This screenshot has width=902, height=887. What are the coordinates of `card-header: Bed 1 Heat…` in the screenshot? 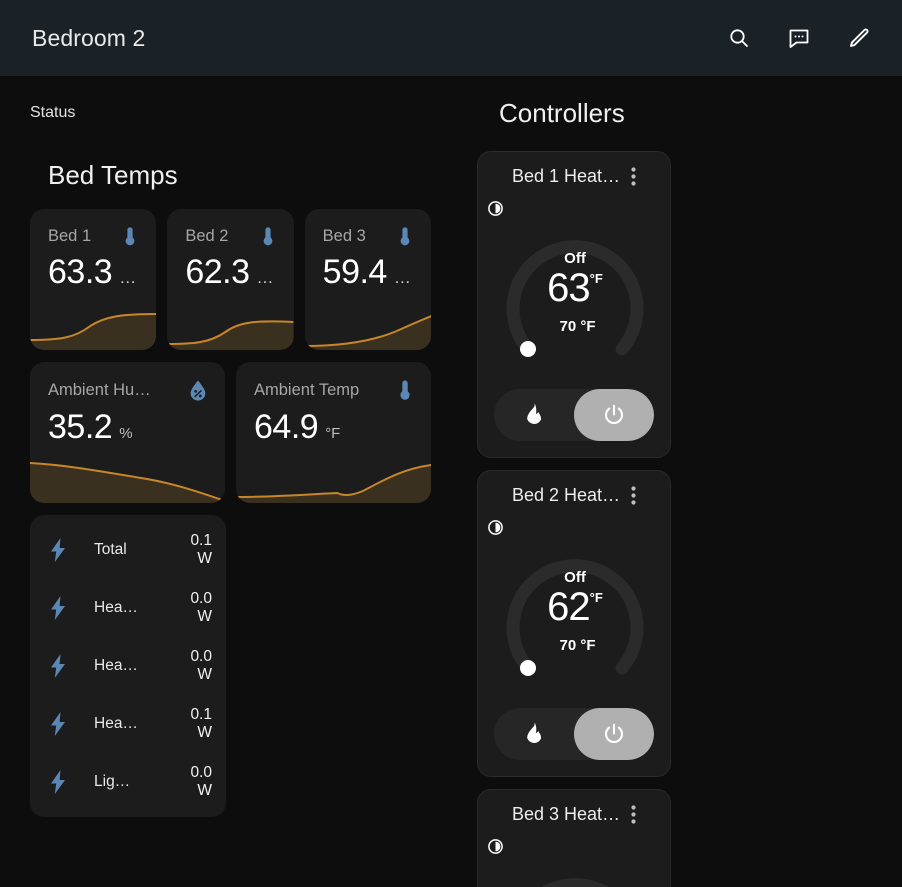 It's located at (574, 176).